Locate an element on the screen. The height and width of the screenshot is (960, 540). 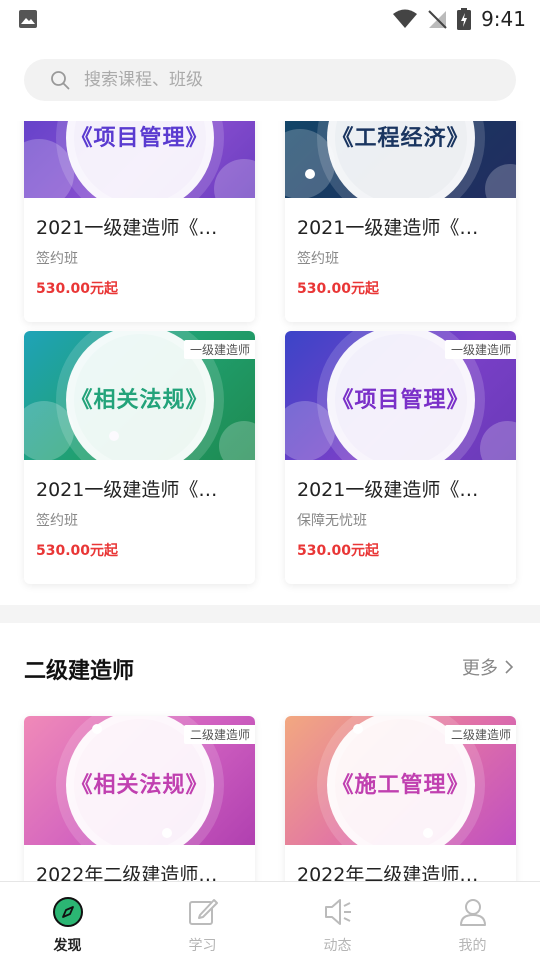
course-thumbnail: 《项目管理》 一级建造师 is located at coordinates (400, 395).